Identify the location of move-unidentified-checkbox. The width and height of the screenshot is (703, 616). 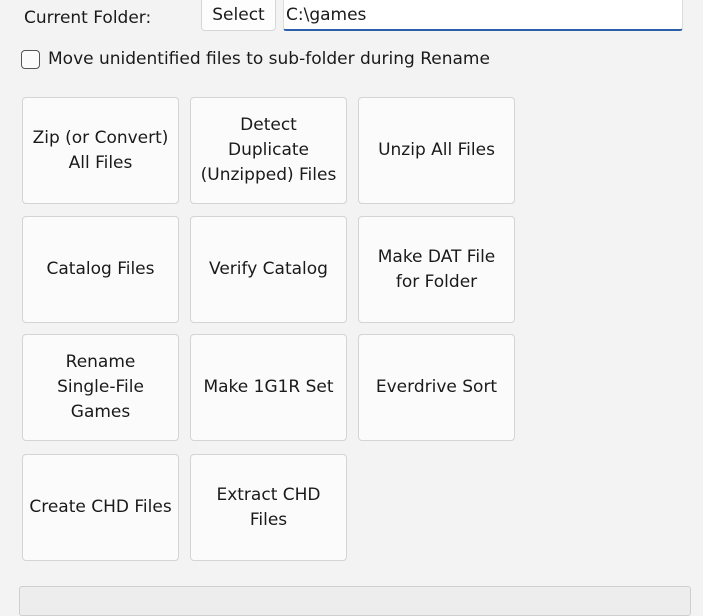
(30, 59).